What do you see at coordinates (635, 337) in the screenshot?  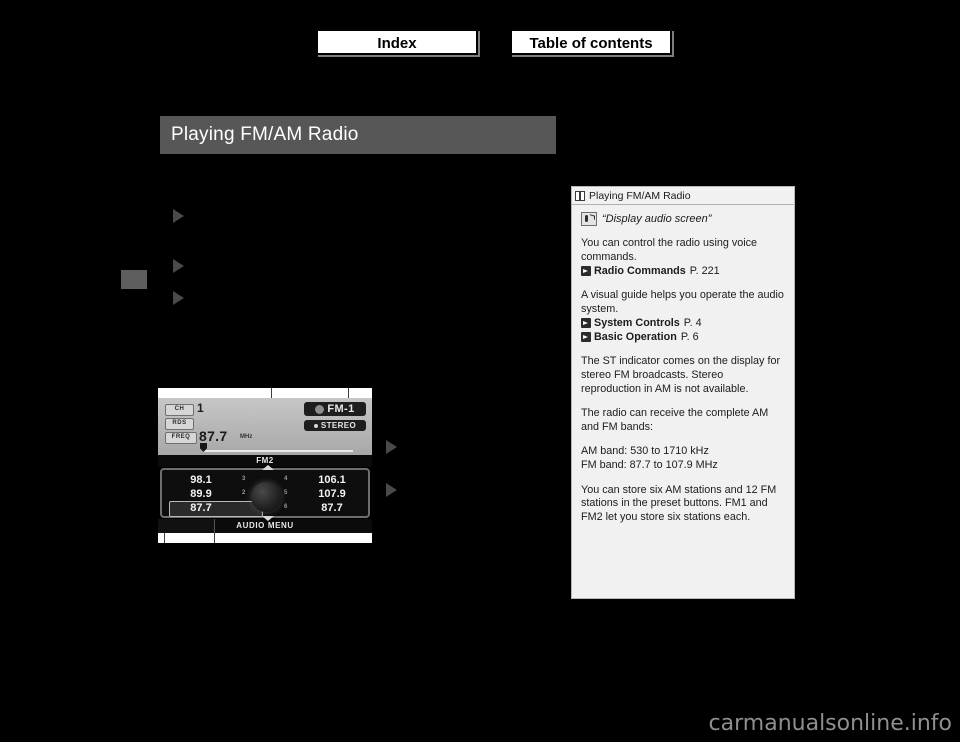 I see `reference-title: Basic Operation` at bounding box center [635, 337].